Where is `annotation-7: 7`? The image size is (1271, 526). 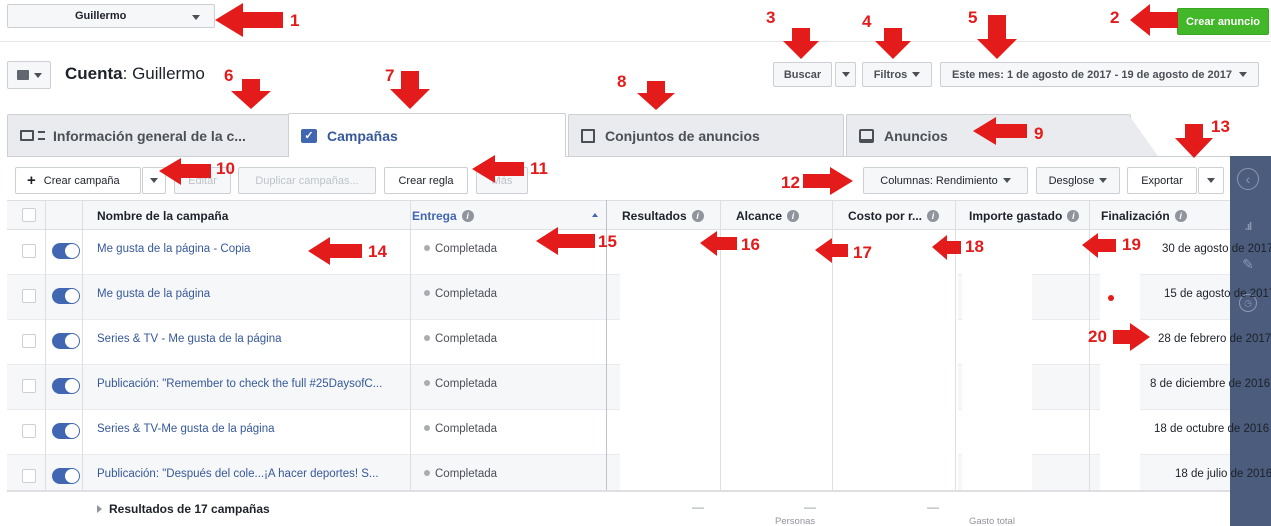 annotation-7: 7 is located at coordinates (390, 75).